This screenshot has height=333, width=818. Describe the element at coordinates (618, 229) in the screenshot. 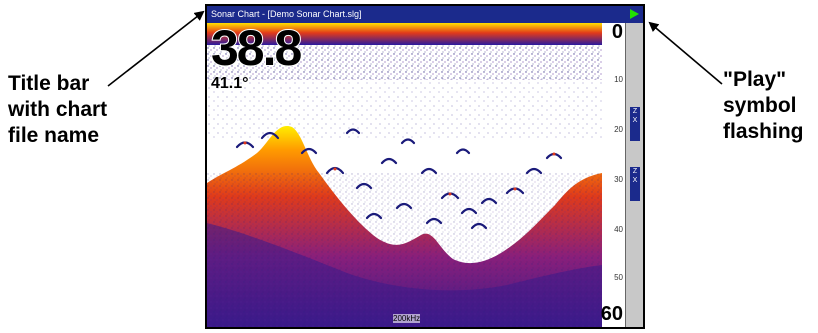

I see `depth-scale-tick: 40` at that location.